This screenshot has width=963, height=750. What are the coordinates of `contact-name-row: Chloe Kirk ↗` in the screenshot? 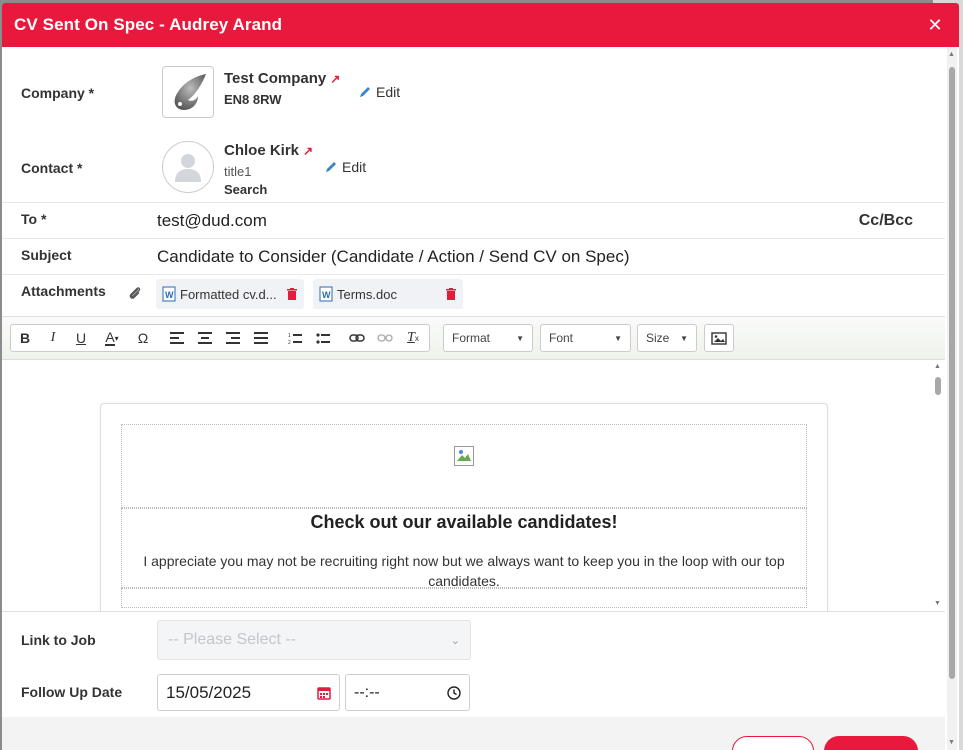 It's located at (268, 150).